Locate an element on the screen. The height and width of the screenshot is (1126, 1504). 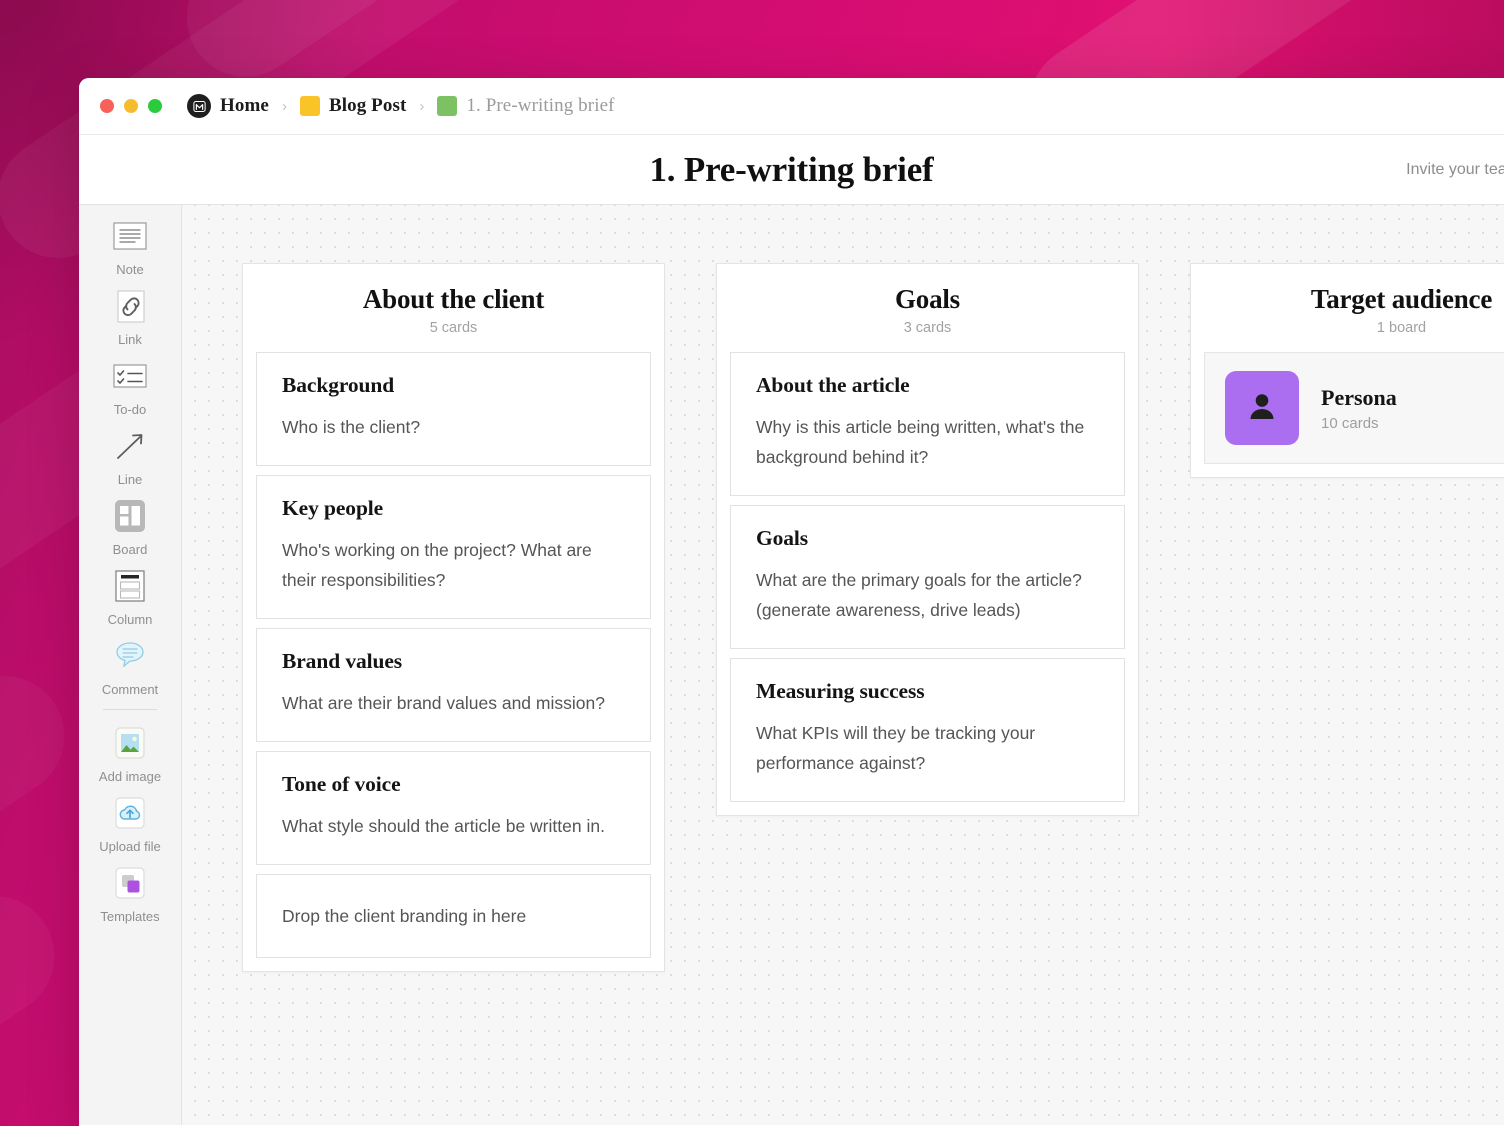
window-controls is located at coordinates (131, 106).